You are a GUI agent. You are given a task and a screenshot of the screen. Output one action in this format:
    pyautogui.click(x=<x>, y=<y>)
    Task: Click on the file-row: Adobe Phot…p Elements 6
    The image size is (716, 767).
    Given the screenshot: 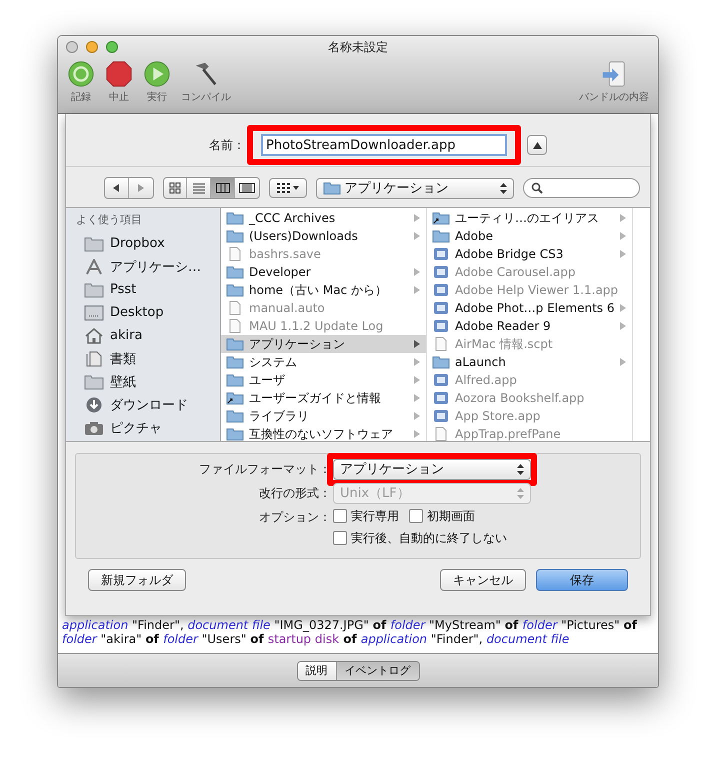 What is the action you would take?
    pyautogui.click(x=529, y=308)
    